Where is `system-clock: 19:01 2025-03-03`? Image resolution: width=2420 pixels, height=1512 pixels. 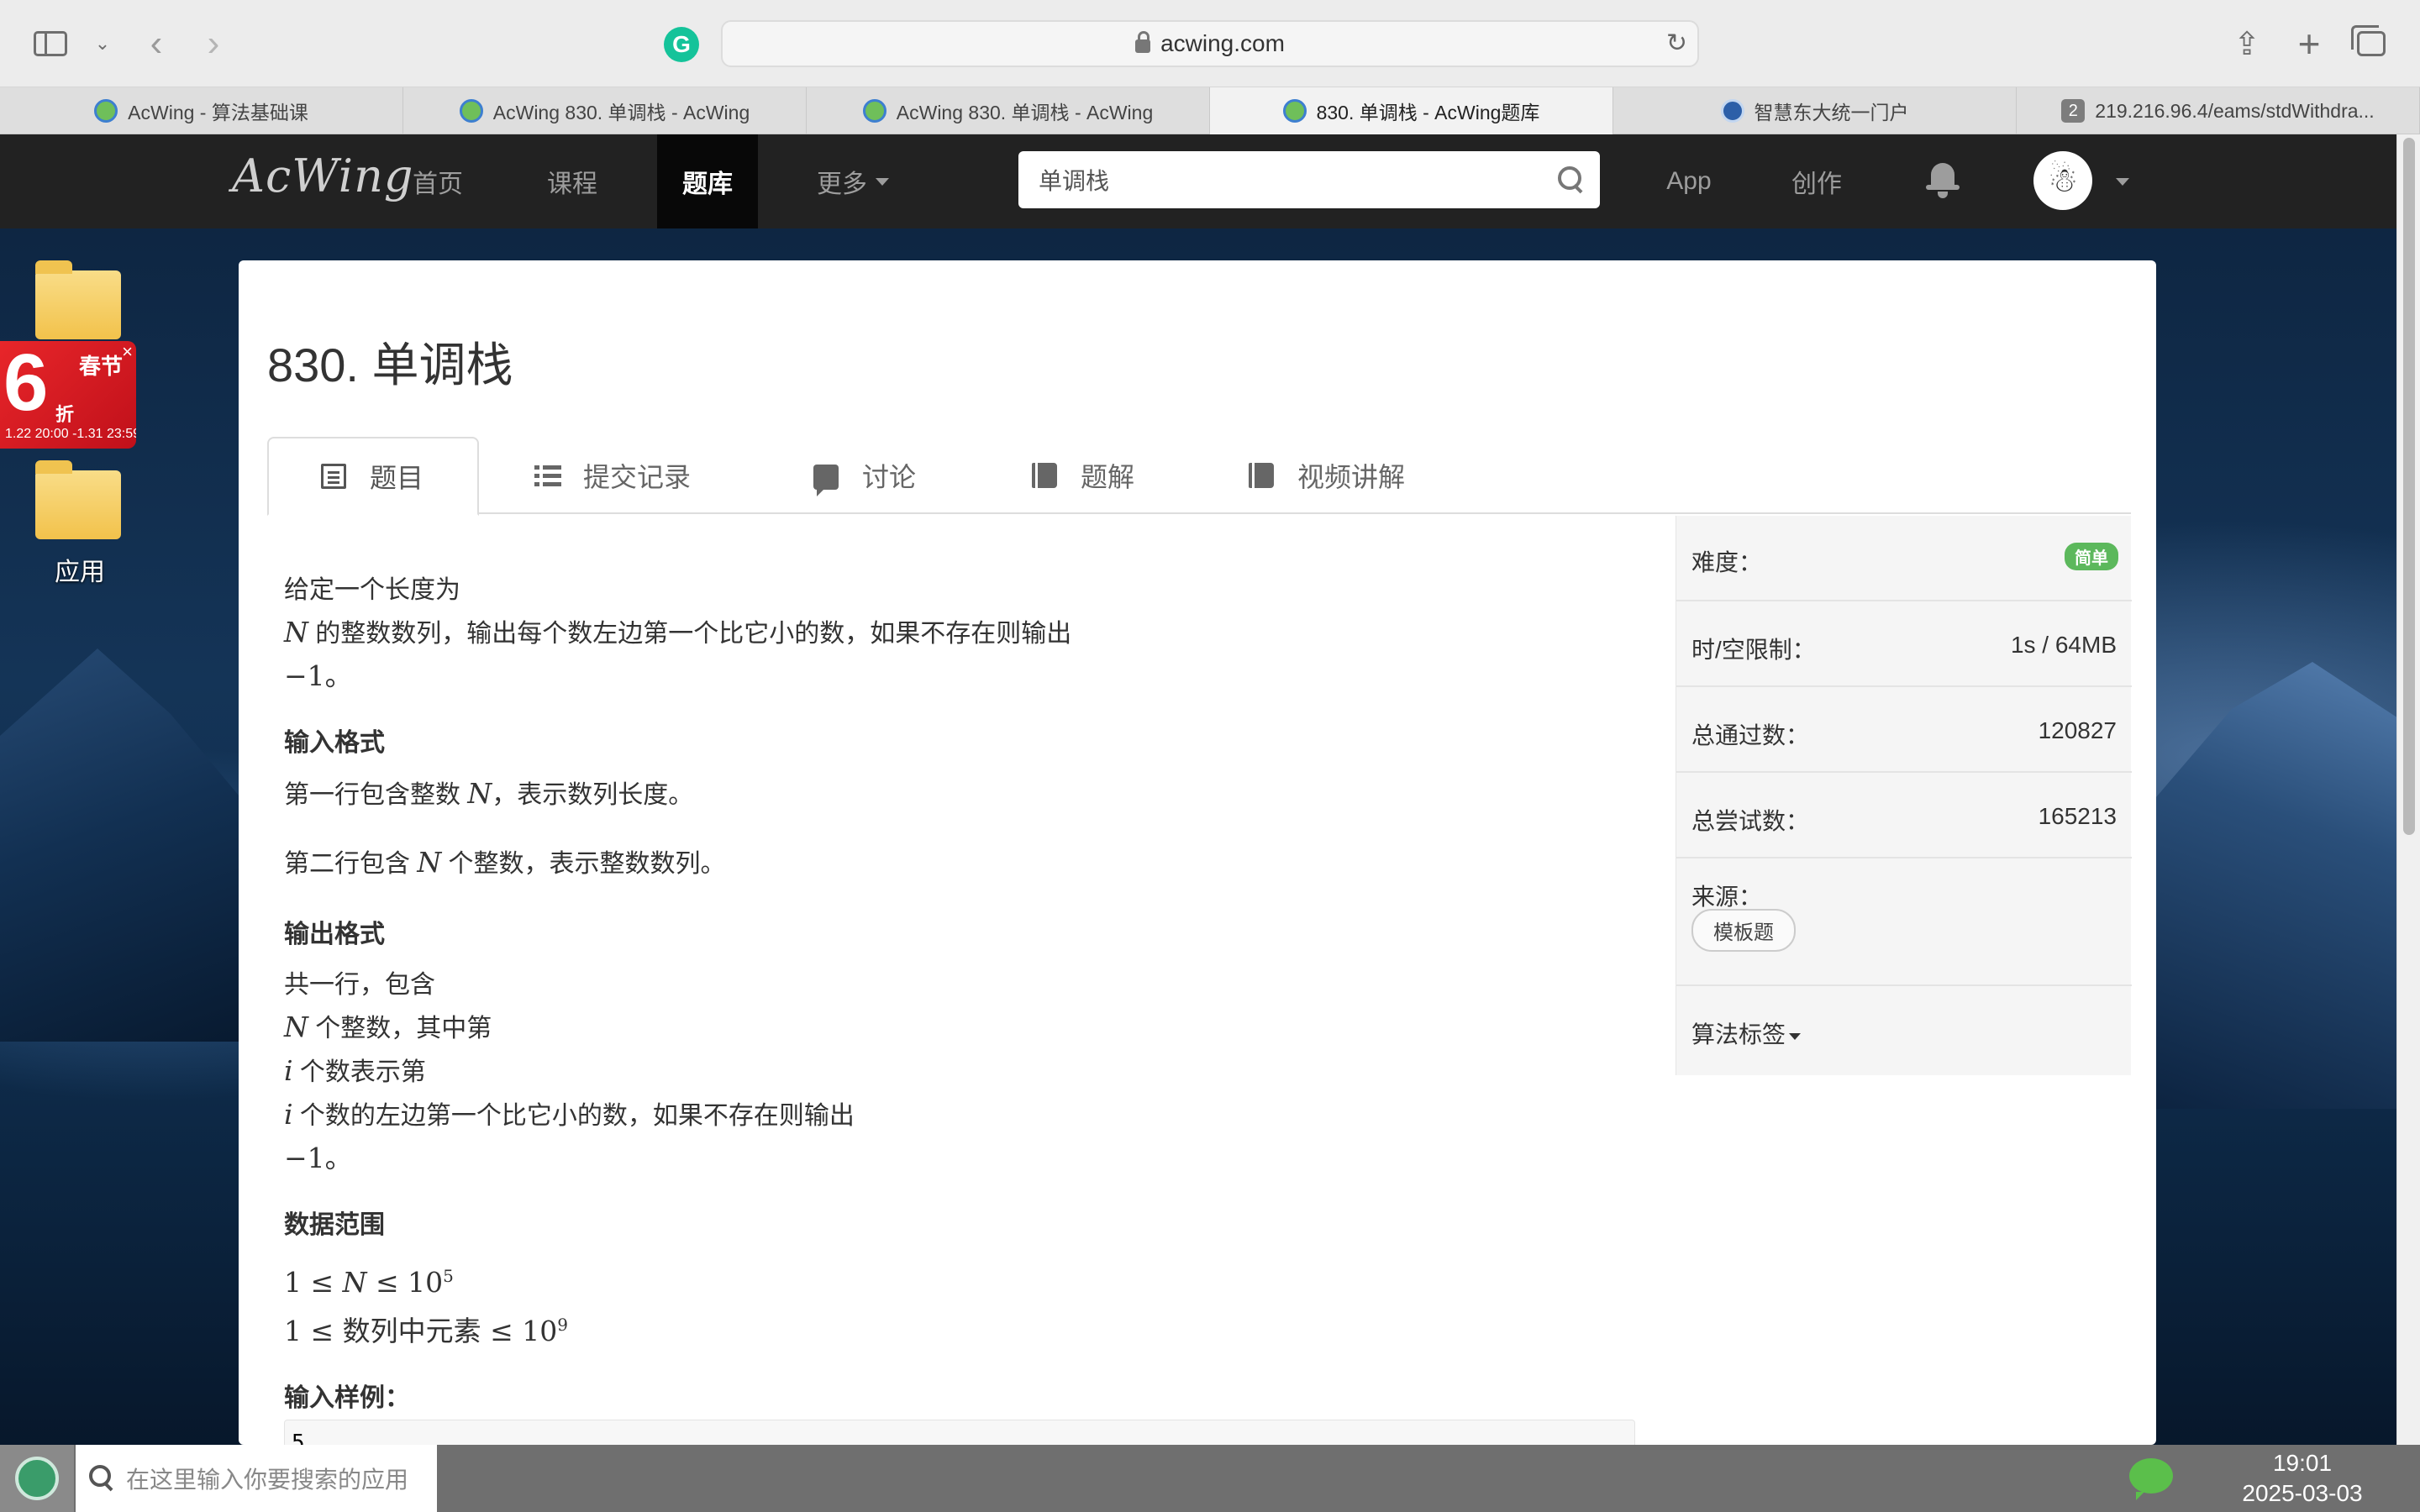 system-clock: 19:01 2025-03-03 is located at coordinates (2302, 1478).